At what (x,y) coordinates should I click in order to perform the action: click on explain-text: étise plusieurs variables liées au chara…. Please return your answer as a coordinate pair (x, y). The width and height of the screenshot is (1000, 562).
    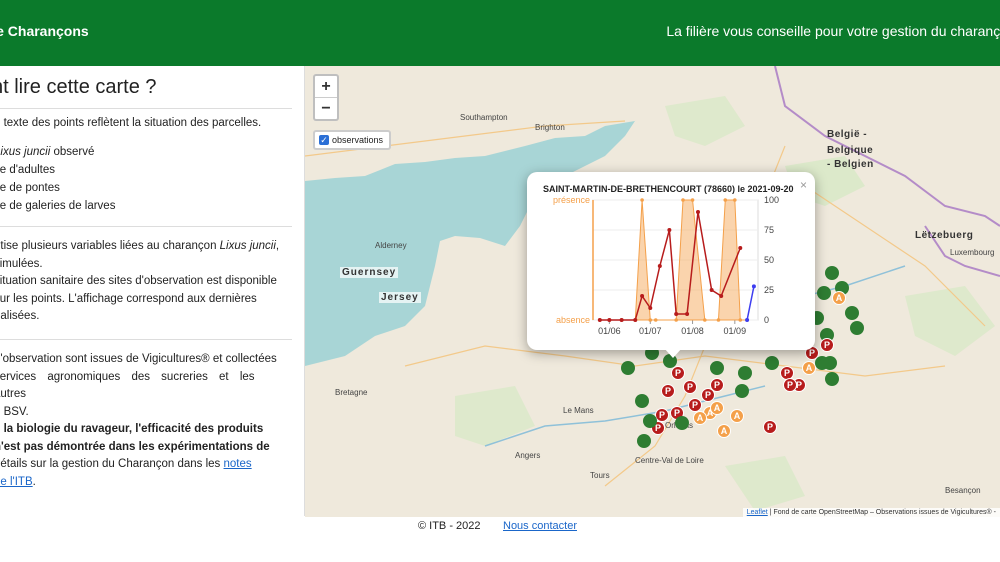
    Looking at the image, I should click on (110, 246).